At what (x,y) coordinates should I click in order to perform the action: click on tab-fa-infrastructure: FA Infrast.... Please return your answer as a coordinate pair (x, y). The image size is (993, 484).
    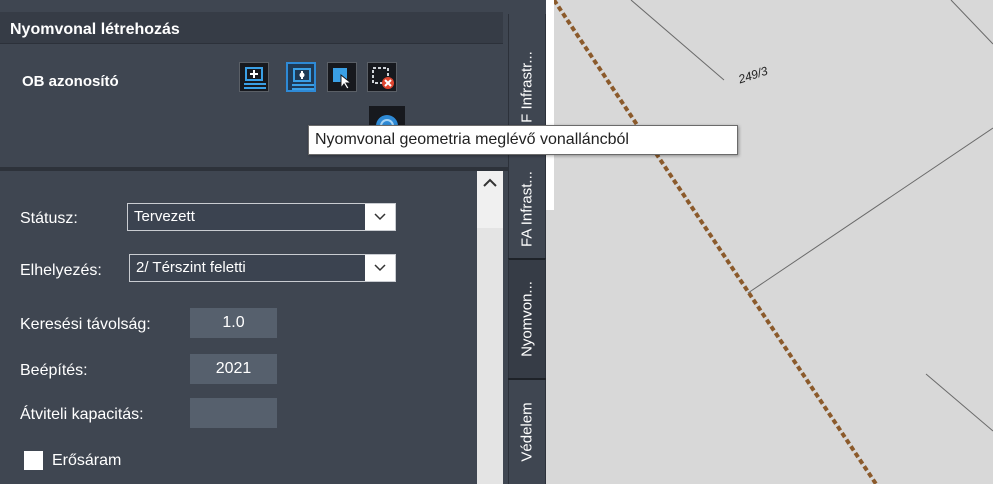
    Looking at the image, I should click on (527, 209).